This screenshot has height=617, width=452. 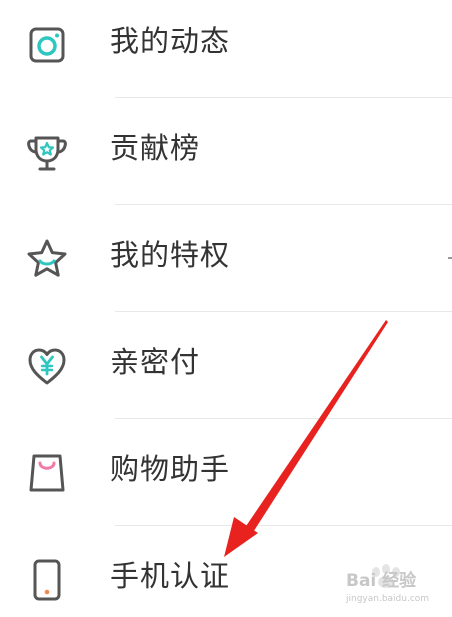 What do you see at coordinates (388, 599) in the screenshot?
I see `watermark-url: jingyan.baidu.com` at bounding box center [388, 599].